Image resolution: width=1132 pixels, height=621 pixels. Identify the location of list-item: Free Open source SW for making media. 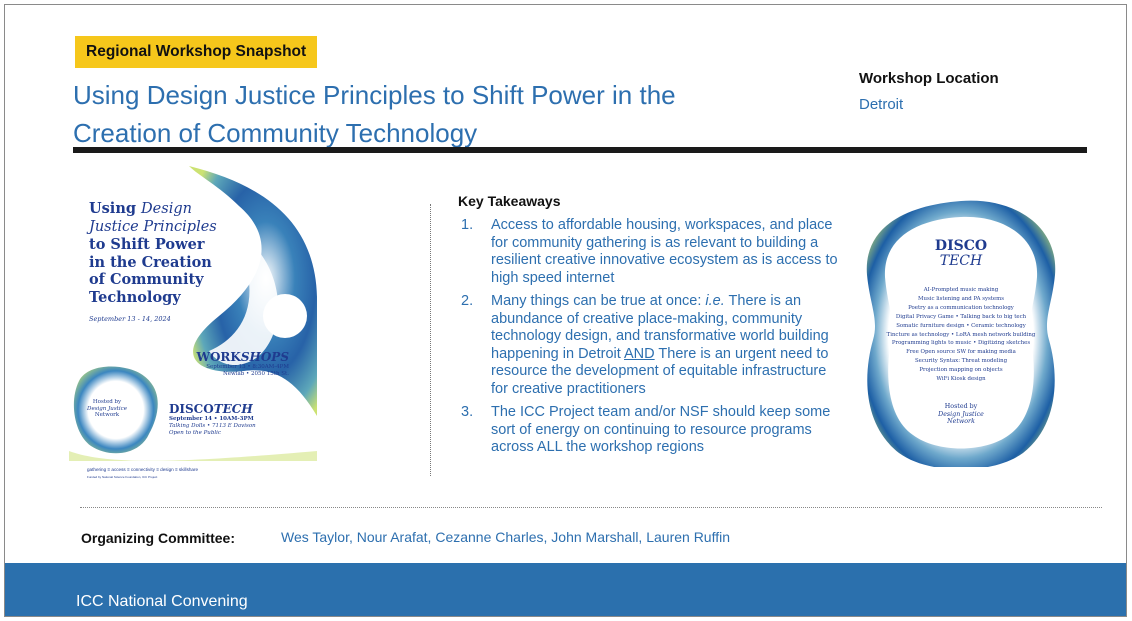
(961, 352).